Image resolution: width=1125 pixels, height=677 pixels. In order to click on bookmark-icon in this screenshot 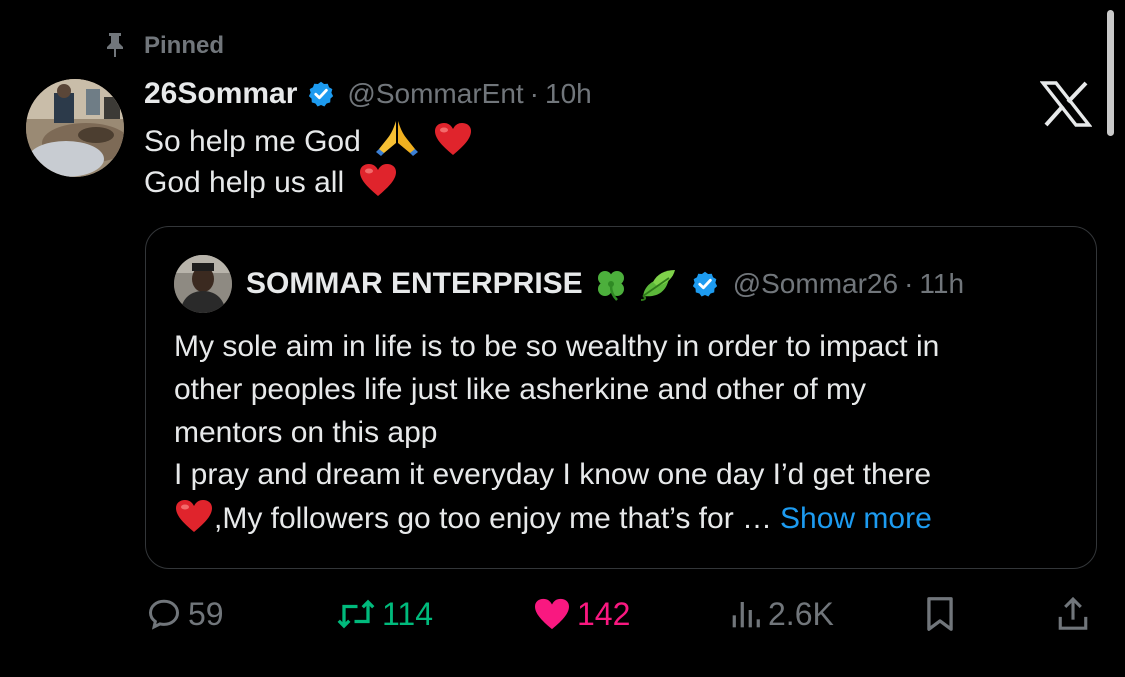, I will do `click(940, 614)`.